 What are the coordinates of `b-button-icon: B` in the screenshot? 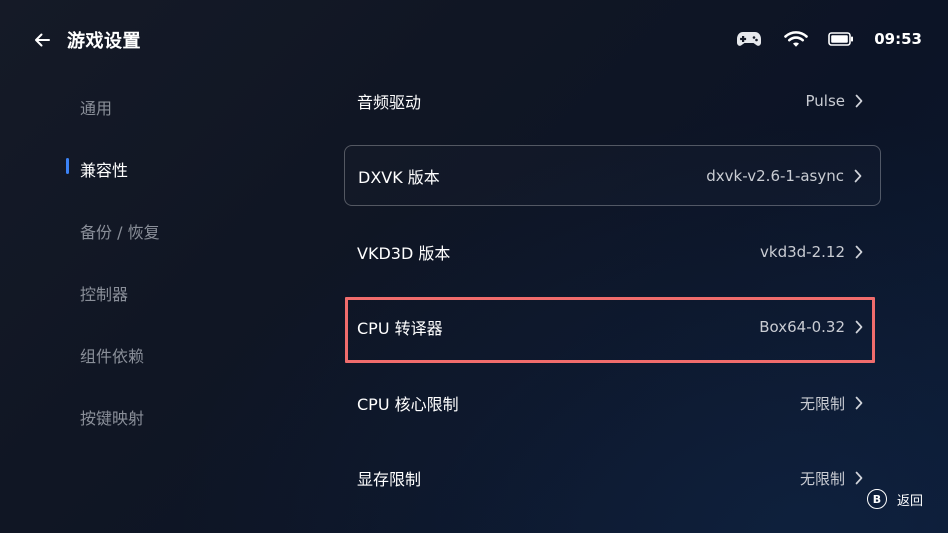 It's located at (876, 499).